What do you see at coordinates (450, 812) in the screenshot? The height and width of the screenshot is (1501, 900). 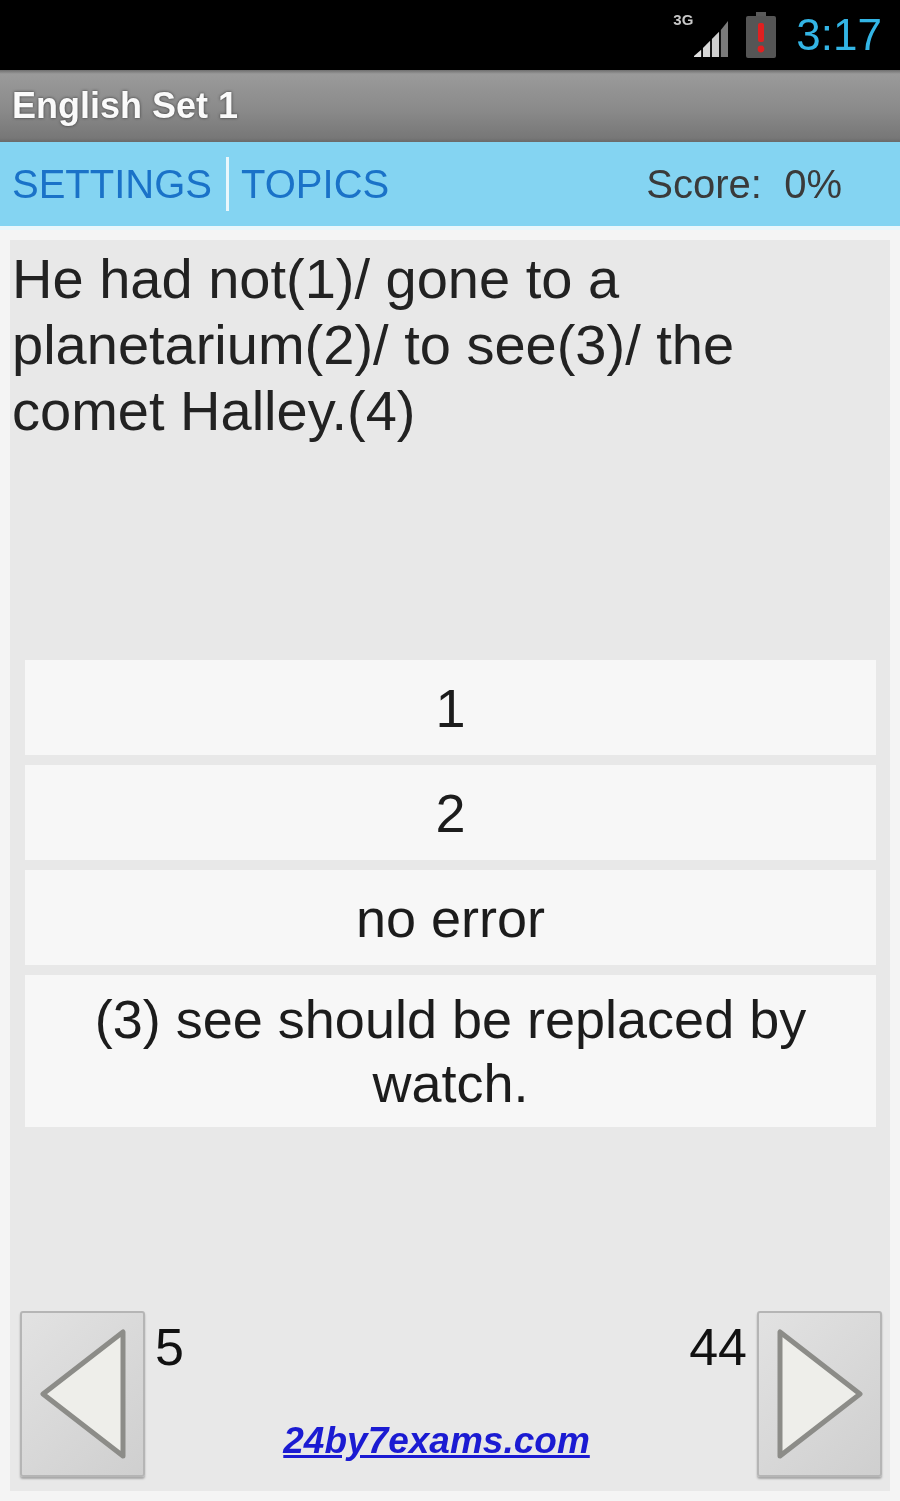 I see `answer-option: 2` at bounding box center [450, 812].